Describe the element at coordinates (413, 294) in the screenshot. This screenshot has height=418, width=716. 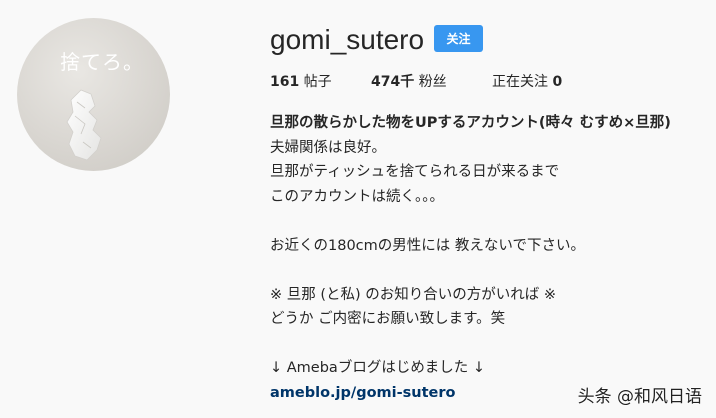
I see `bio-line: ※ 旦那 (と私) のお知り合いの方がいれば ※` at that location.